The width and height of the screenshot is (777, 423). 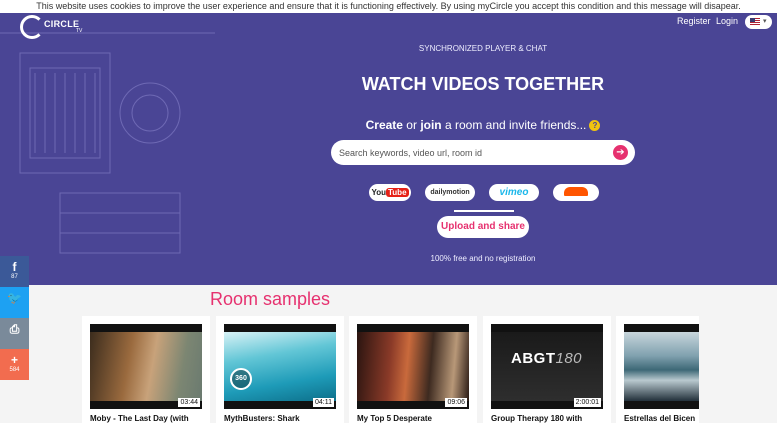 What do you see at coordinates (694, 21) in the screenshot?
I see `register-link: Register` at bounding box center [694, 21].